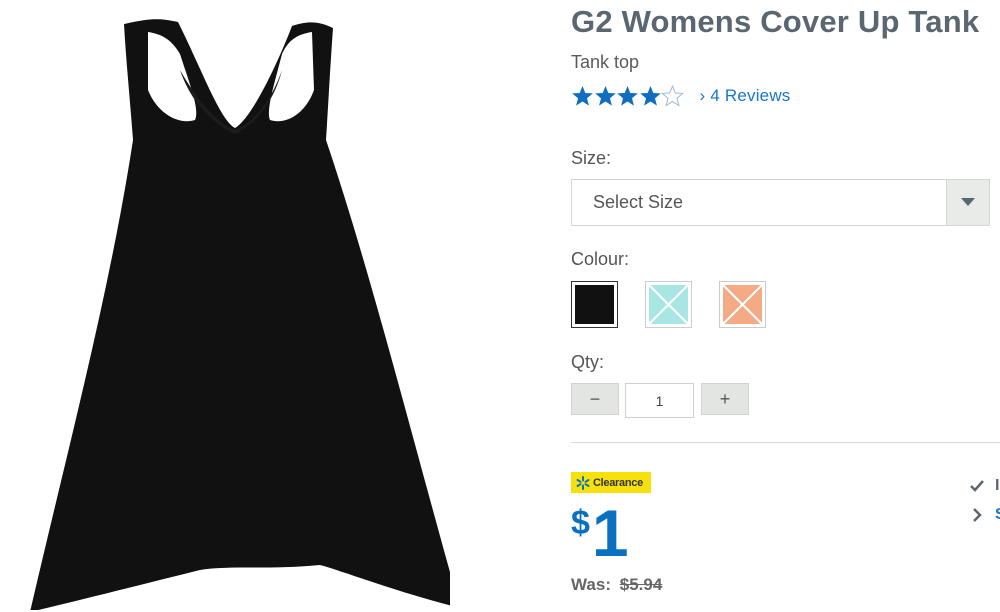 The image size is (1000, 612). What do you see at coordinates (668, 304) in the screenshot?
I see `colour-swatch-aqua` at bounding box center [668, 304].